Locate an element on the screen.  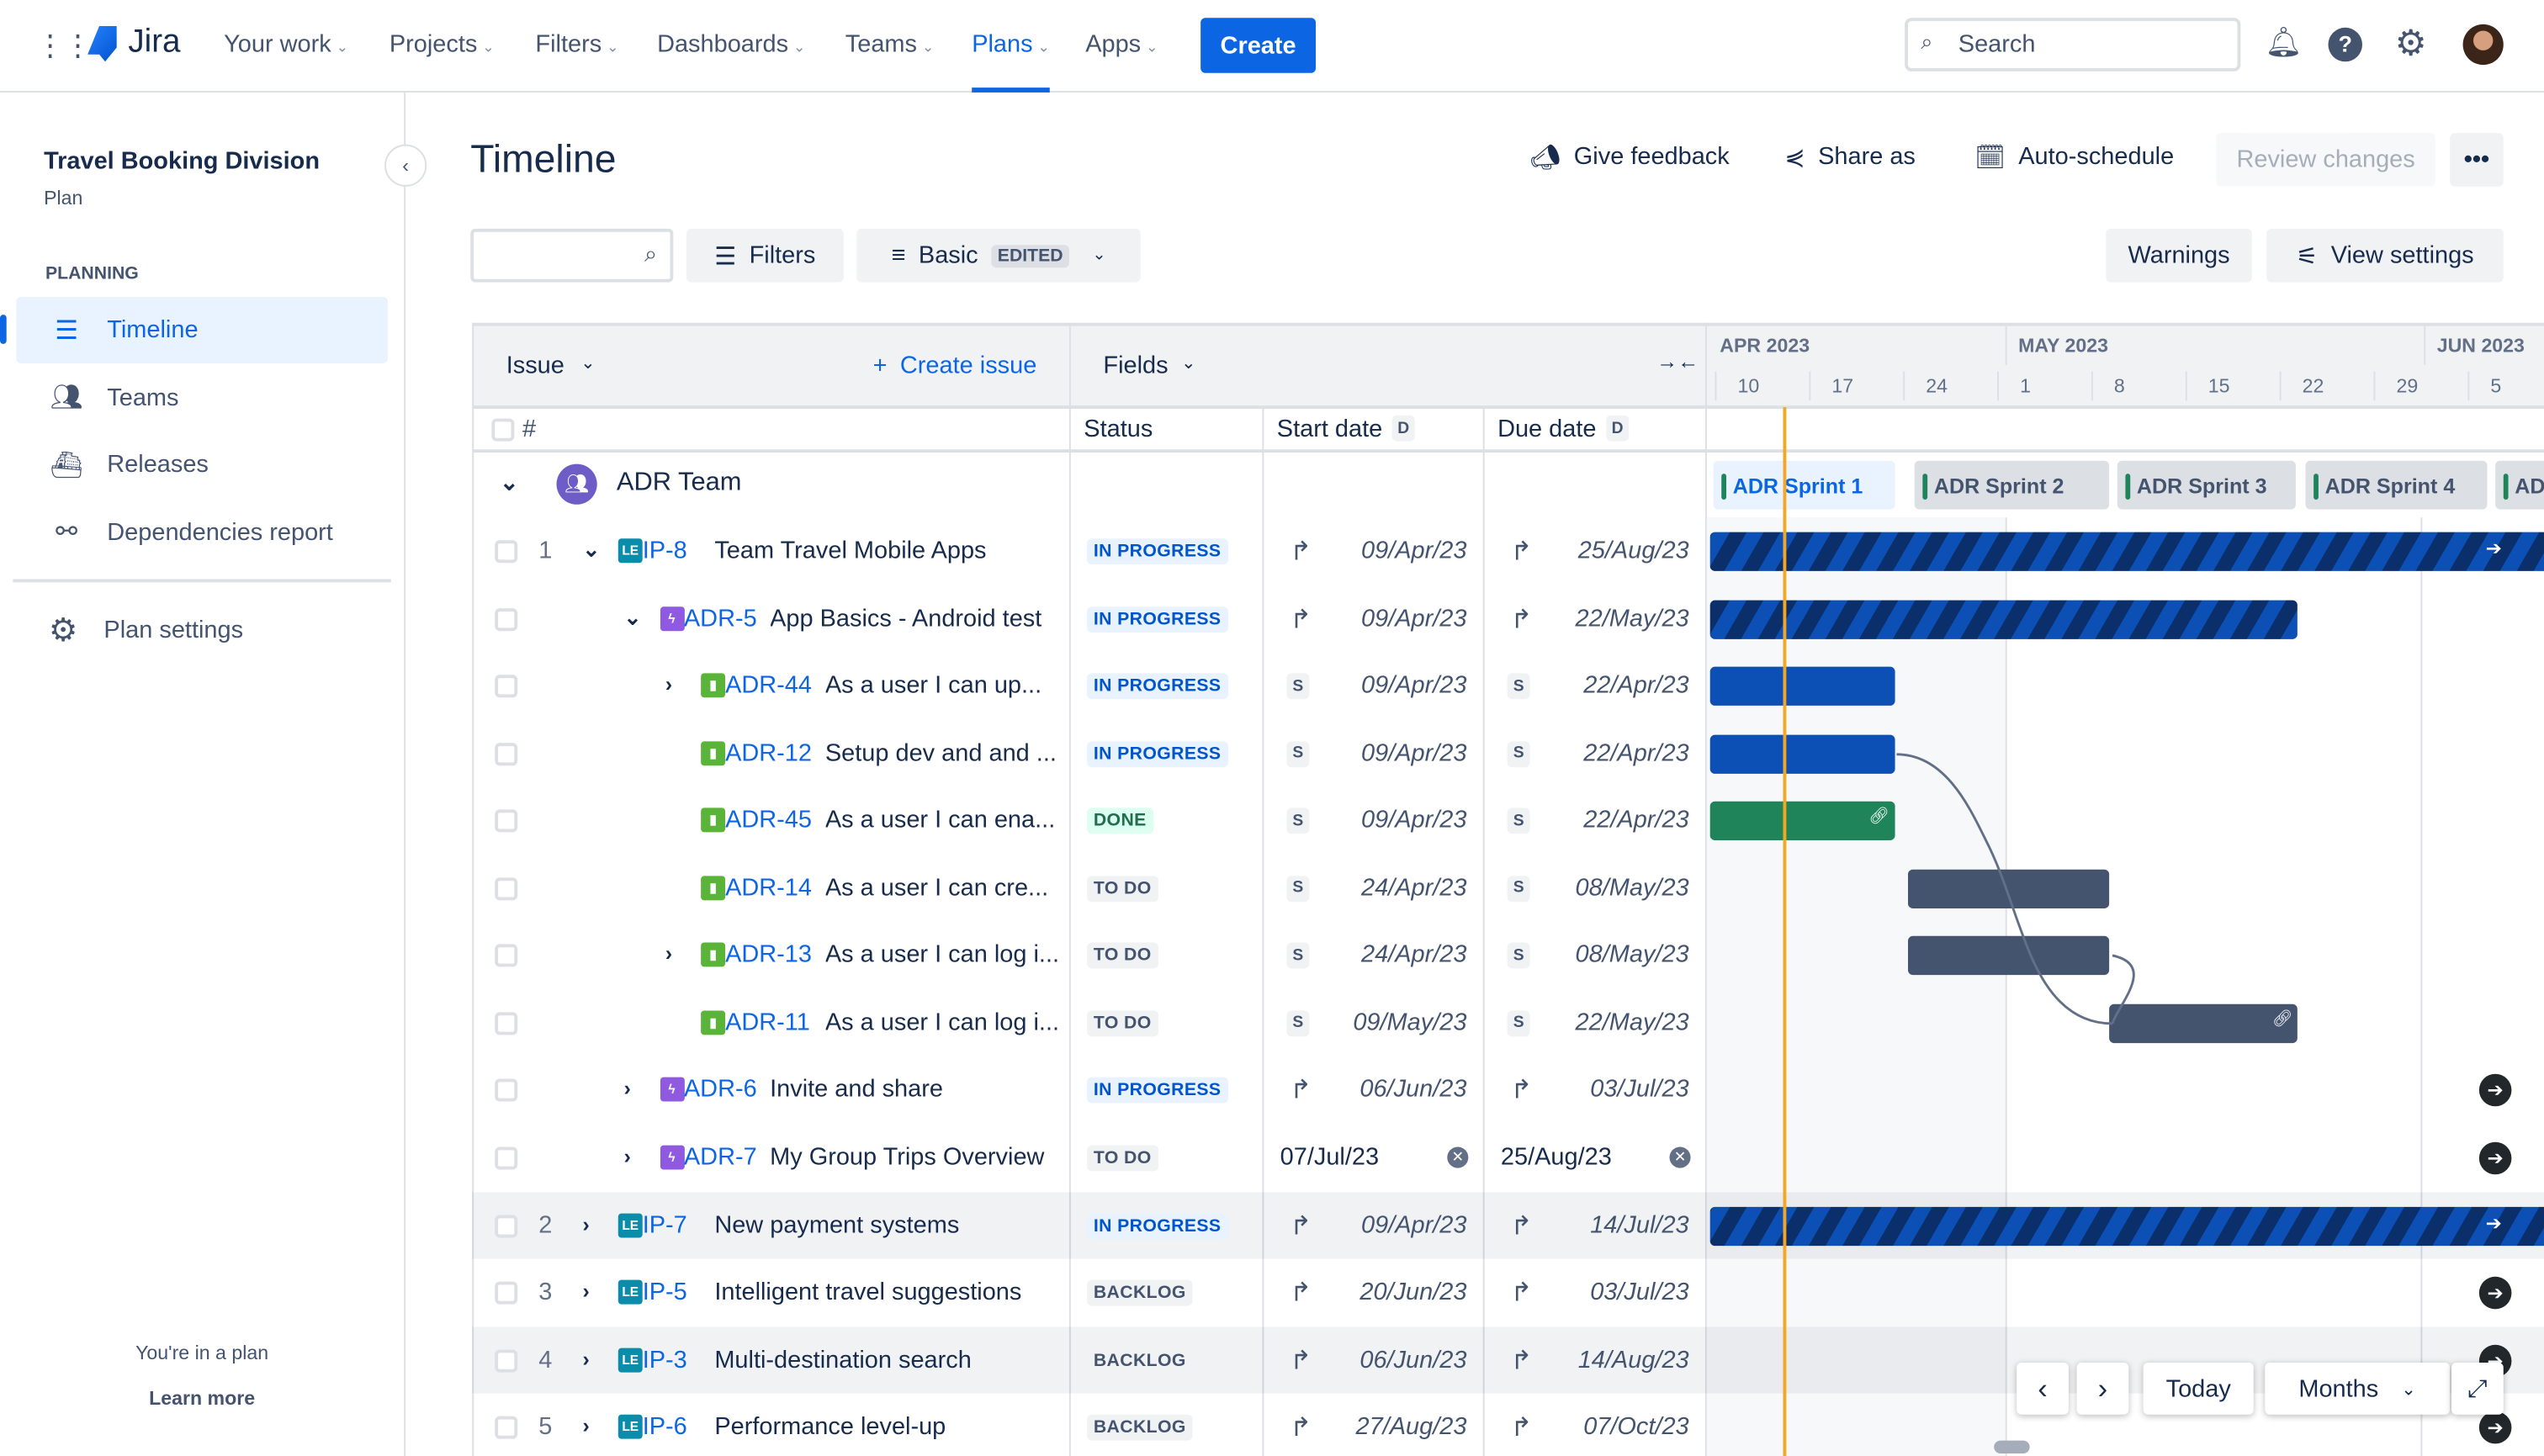
nav-projects: Projects ⌄ is located at coordinates (442, 46).